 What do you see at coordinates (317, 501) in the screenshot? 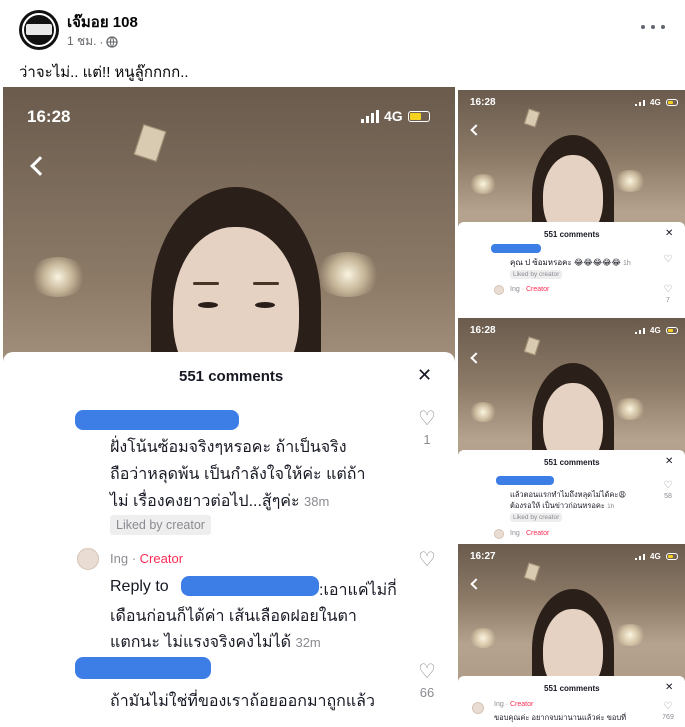
I see `comment-time: 38m` at bounding box center [317, 501].